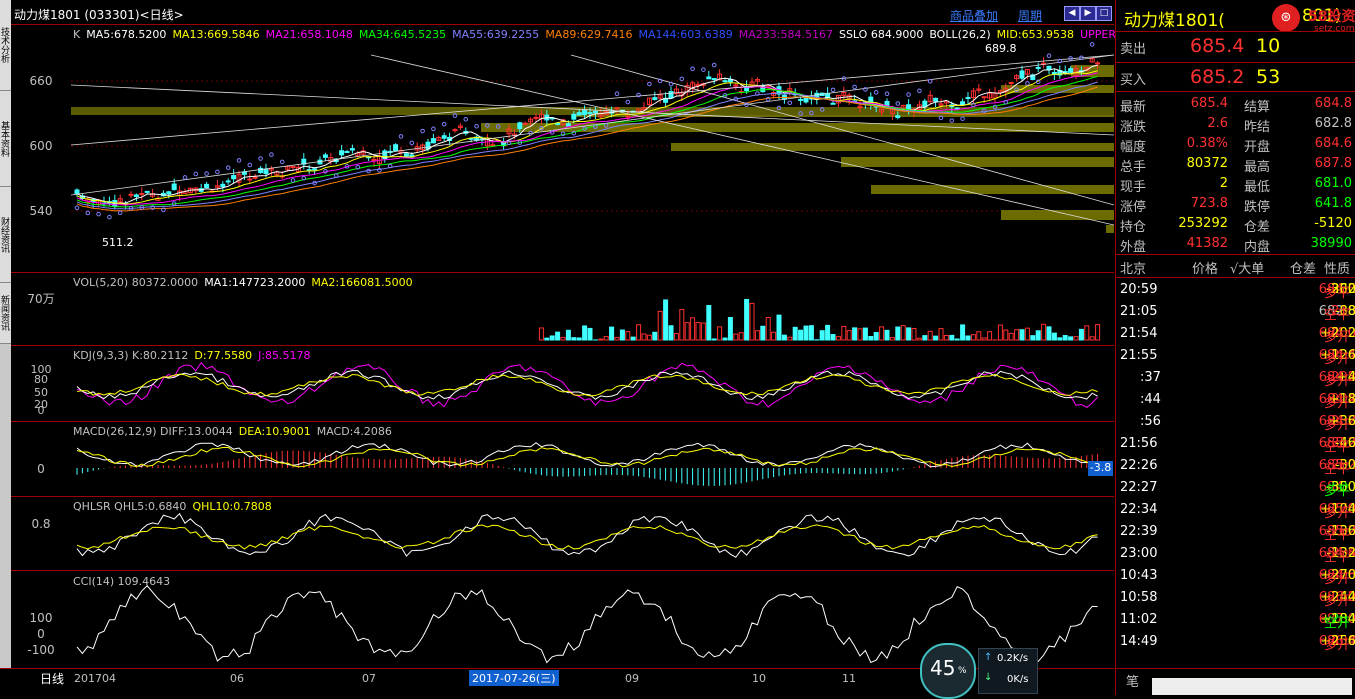 The height and width of the screenshot is (699, 1355). I want to click on tab-technical-analysis: 技术分析, so click(5, 45).